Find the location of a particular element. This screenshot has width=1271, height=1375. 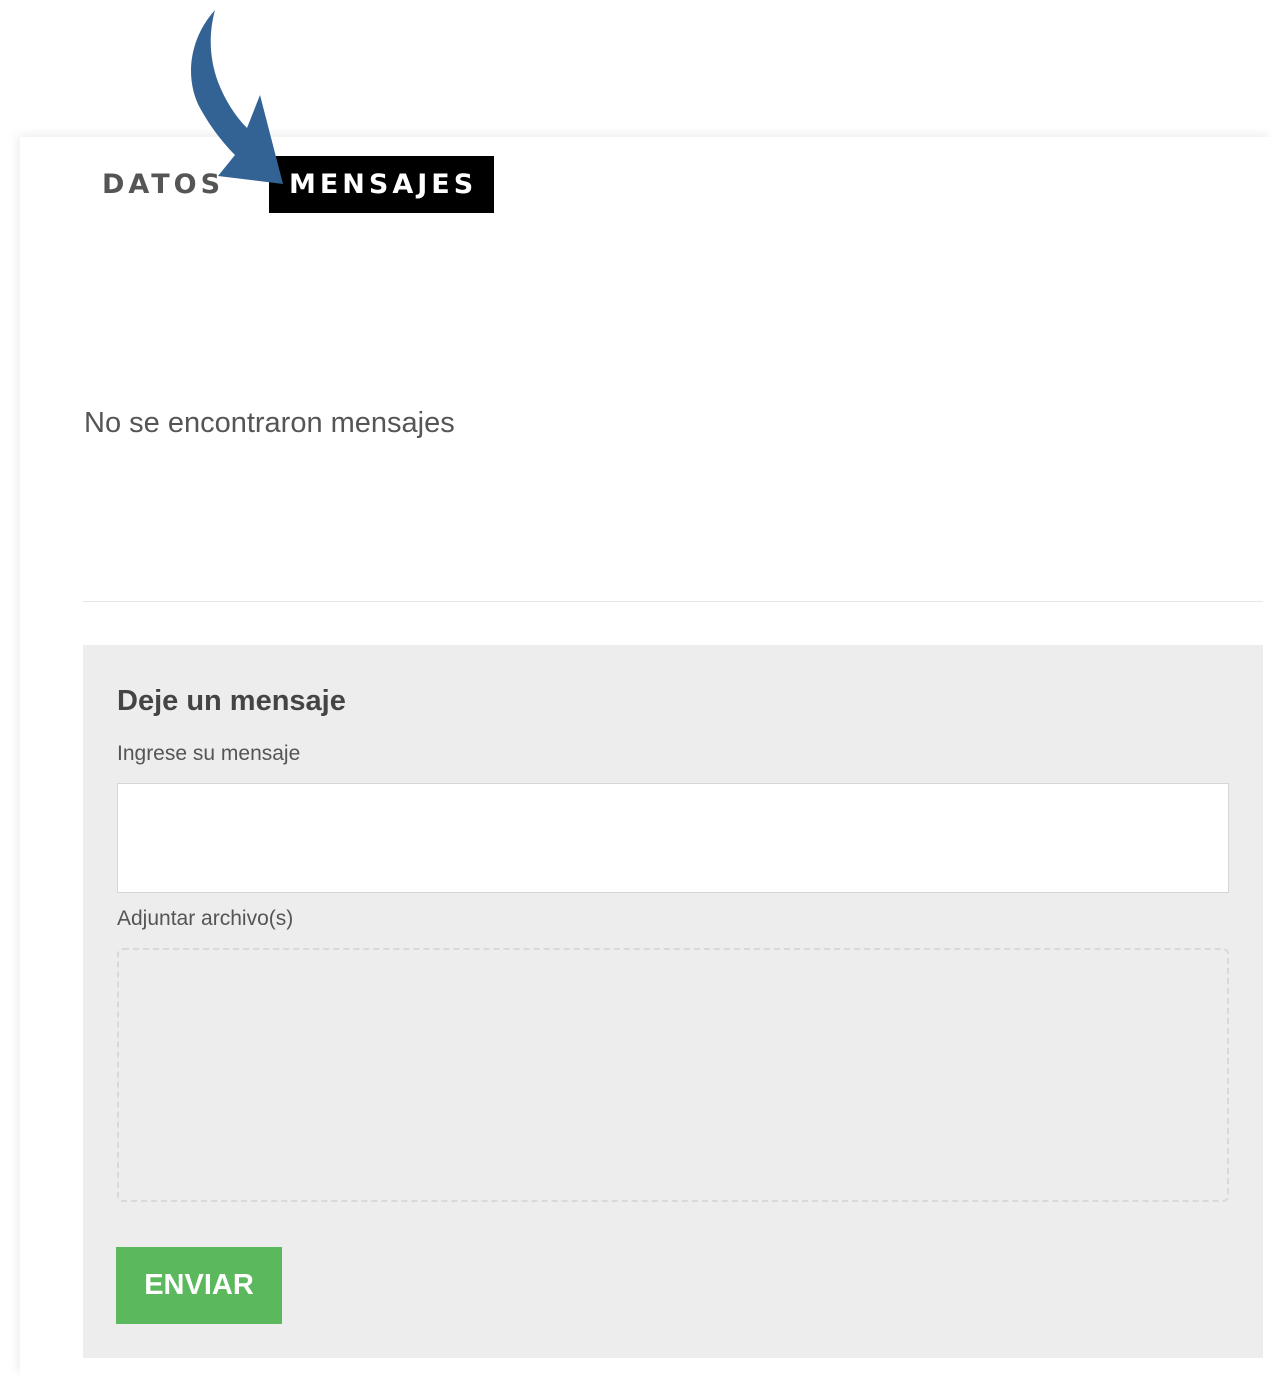

message-label: Ingrese su mensaje is located at coordinates (209, 753).